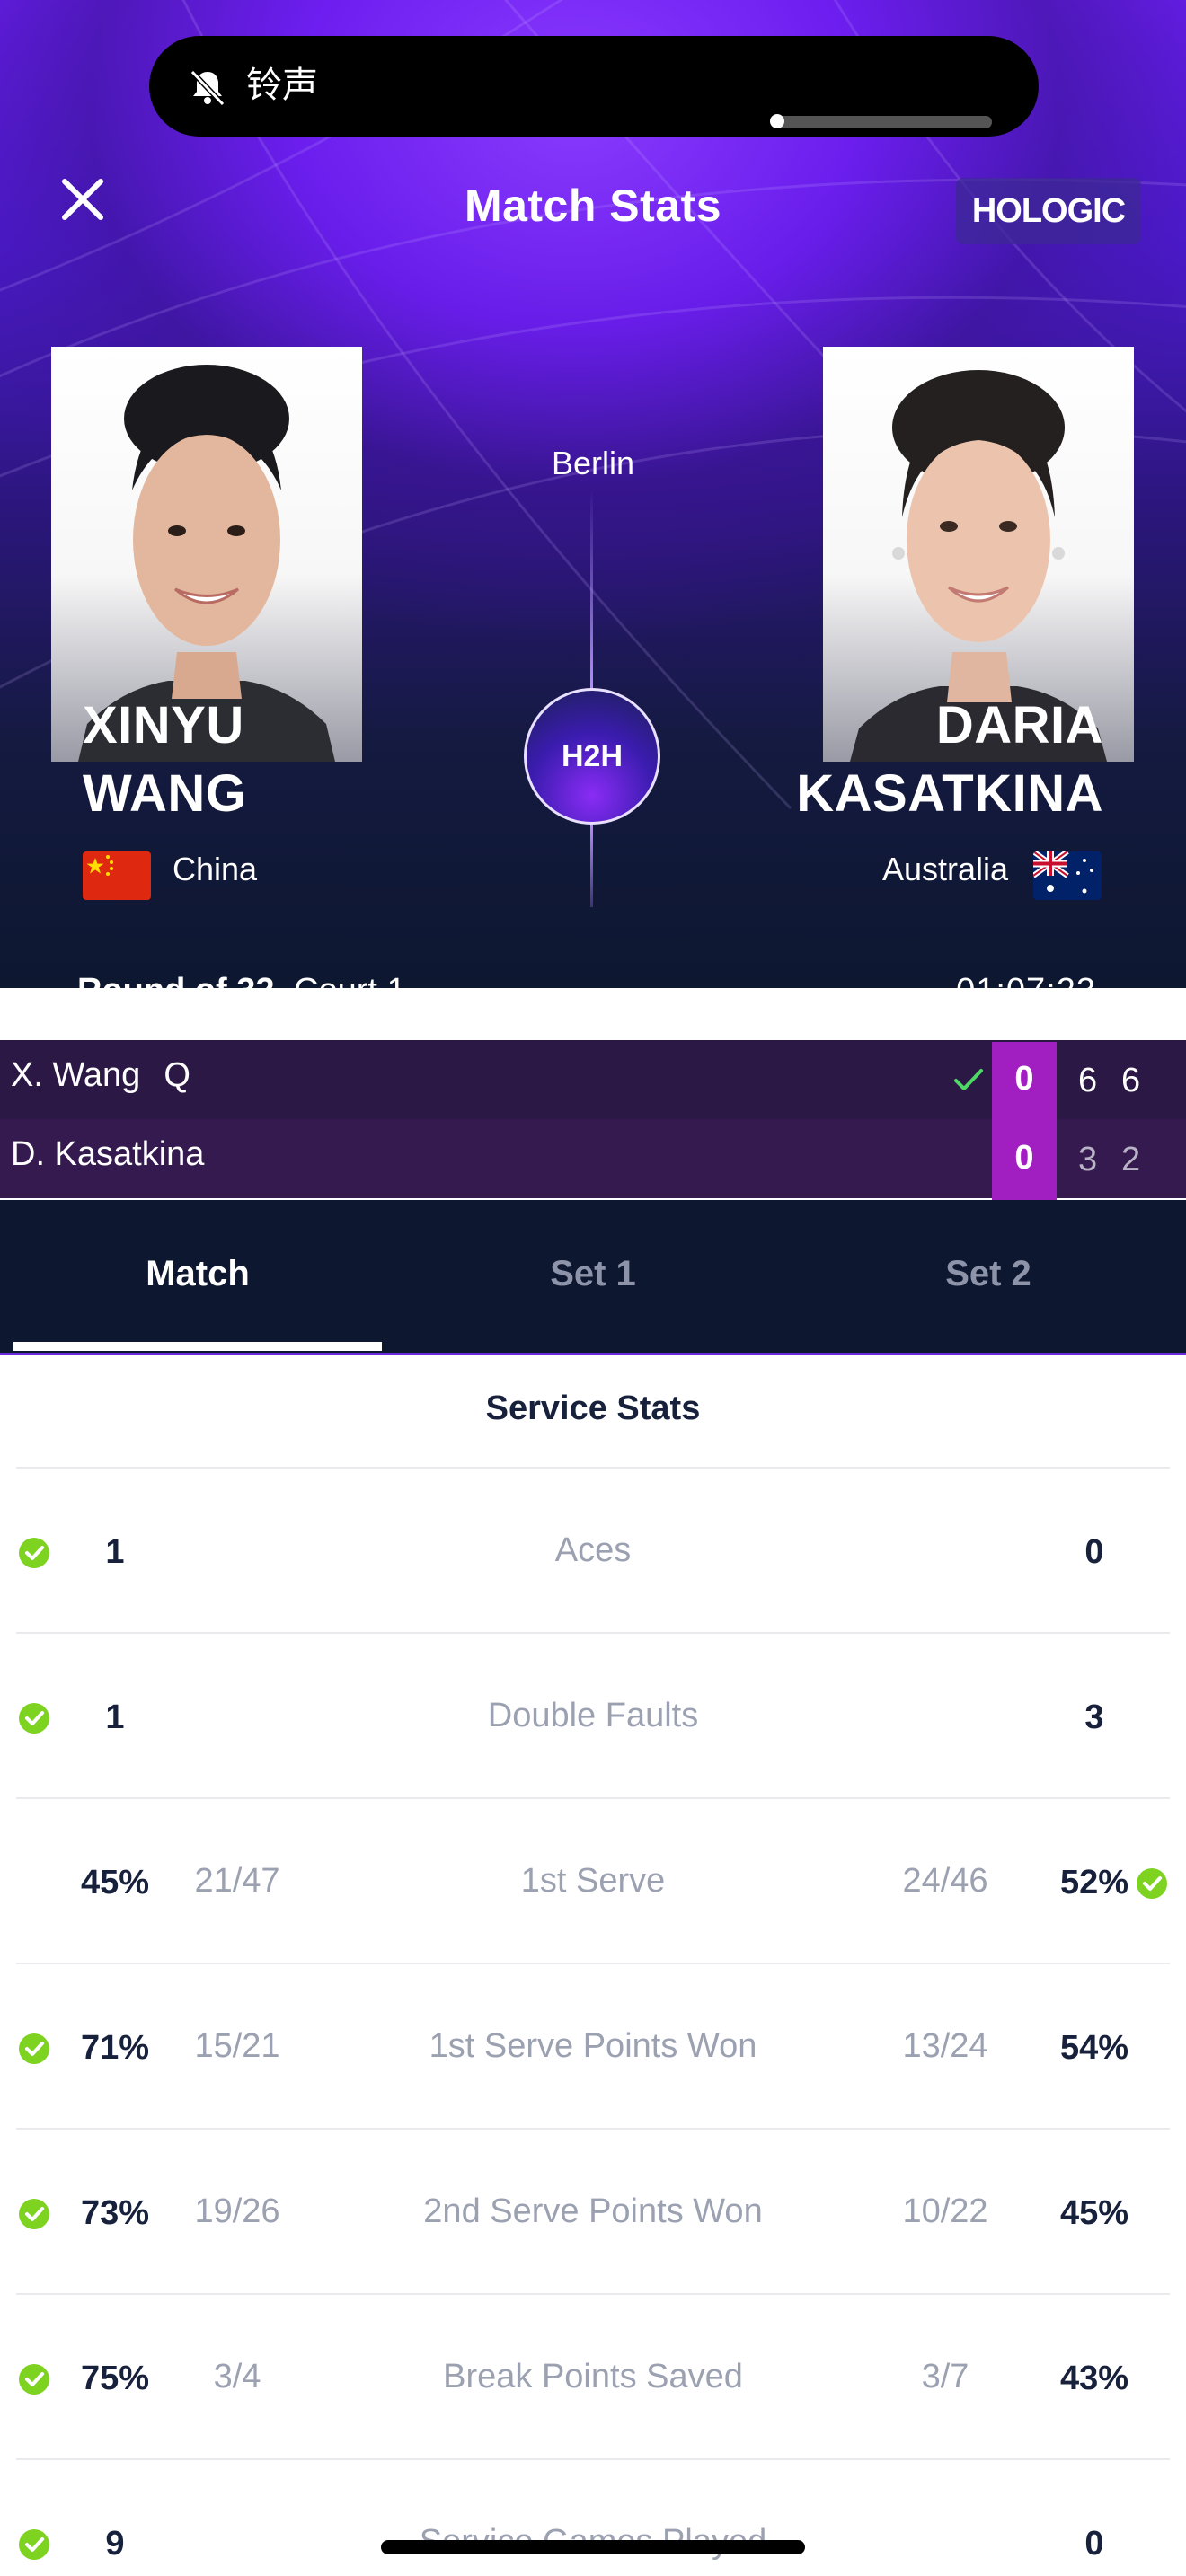 This screenshot has height=2576, width=1186. What do you see at coordinates (1067, 875) in the screenshot?
I see `flag-australia-icon` at bounding box center [1067, 875].